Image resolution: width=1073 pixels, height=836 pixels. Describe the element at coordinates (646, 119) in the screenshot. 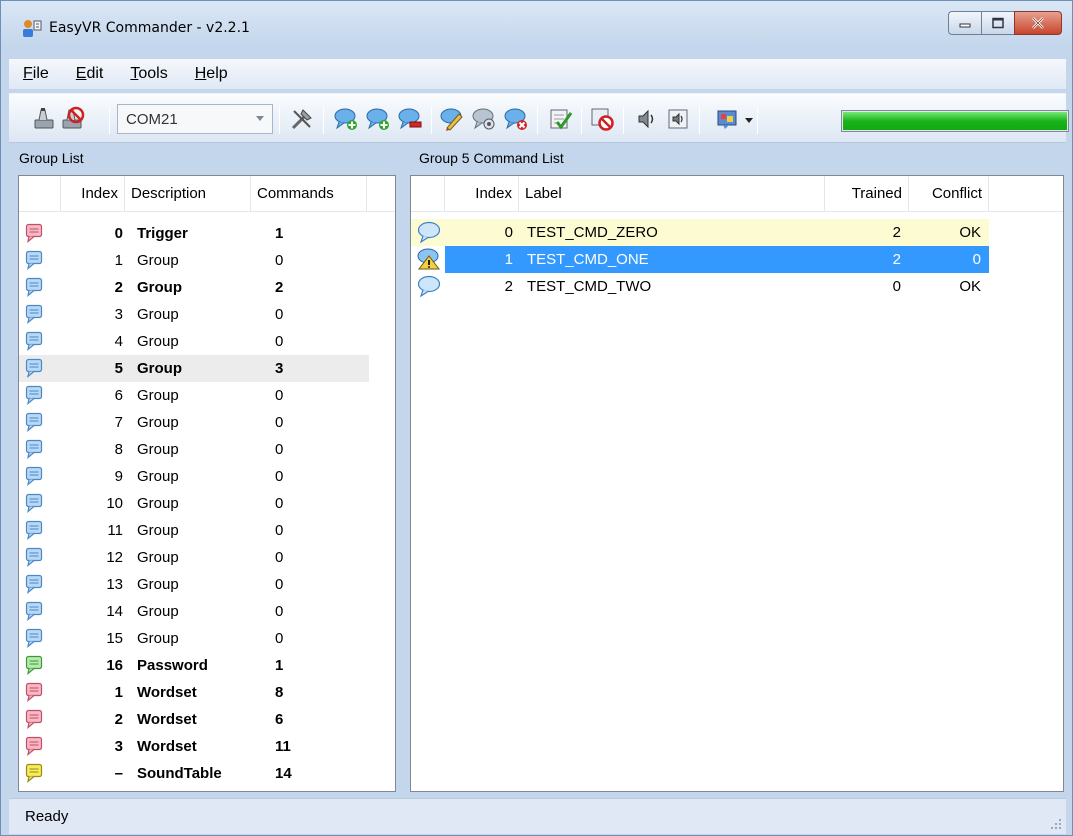

I see `speak-icon` at that location.